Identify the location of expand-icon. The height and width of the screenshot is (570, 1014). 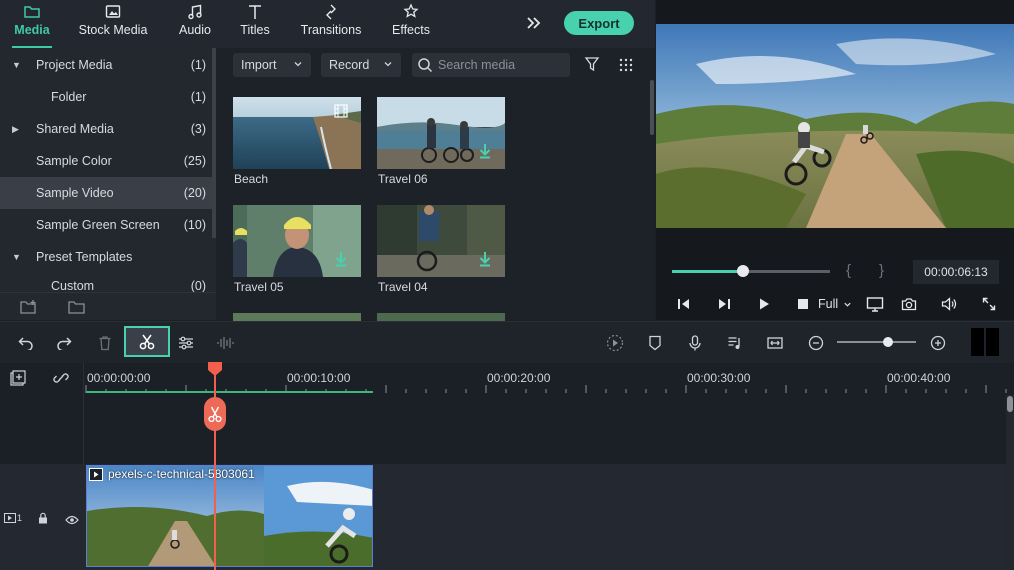
(989, 304).